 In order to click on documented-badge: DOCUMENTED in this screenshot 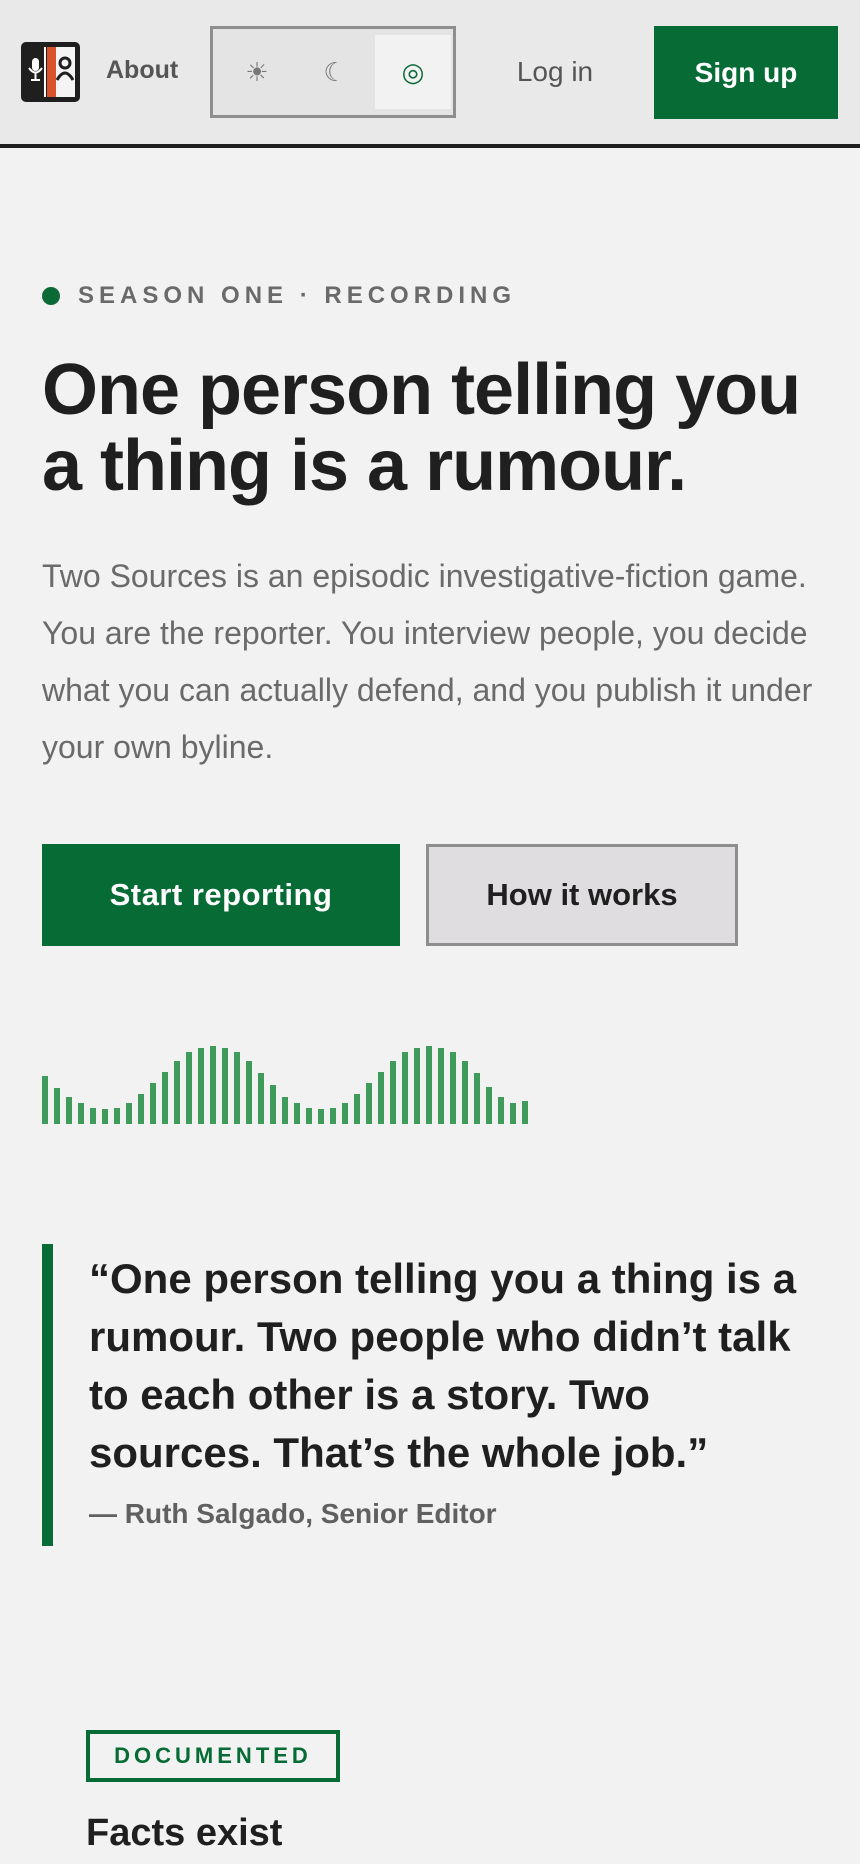, I will do `click(213, 1756)`.